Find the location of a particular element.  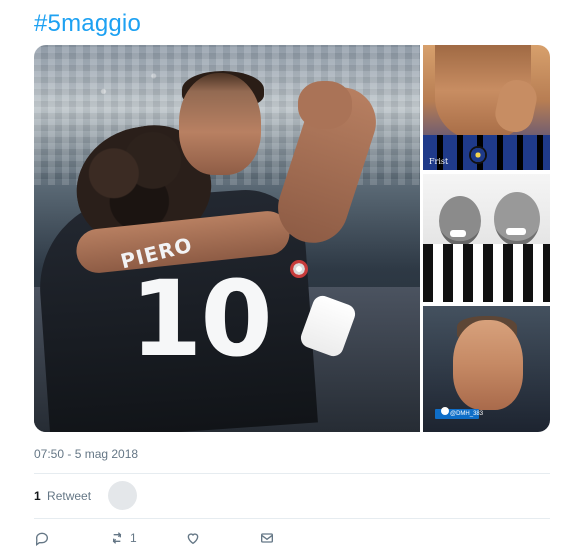

retweet-stats: 1 Retweet is located at coordinates (62, 496).